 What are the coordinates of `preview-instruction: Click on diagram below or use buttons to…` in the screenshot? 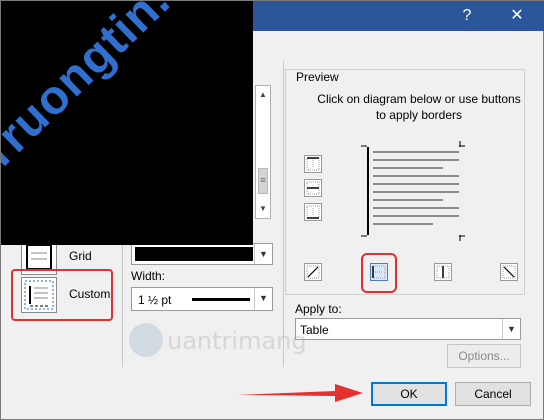 It's located at (419, 107).